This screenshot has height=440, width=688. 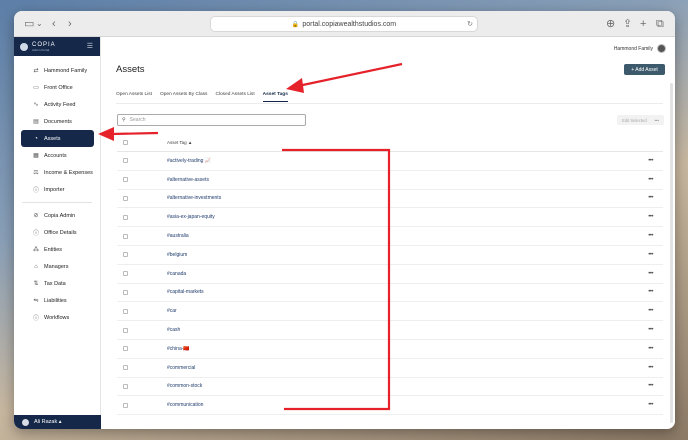 What do you see at coordinates (390, 330) in the screenshot?
I see `table-row: #cash •••` at bounding box center [390, 330].